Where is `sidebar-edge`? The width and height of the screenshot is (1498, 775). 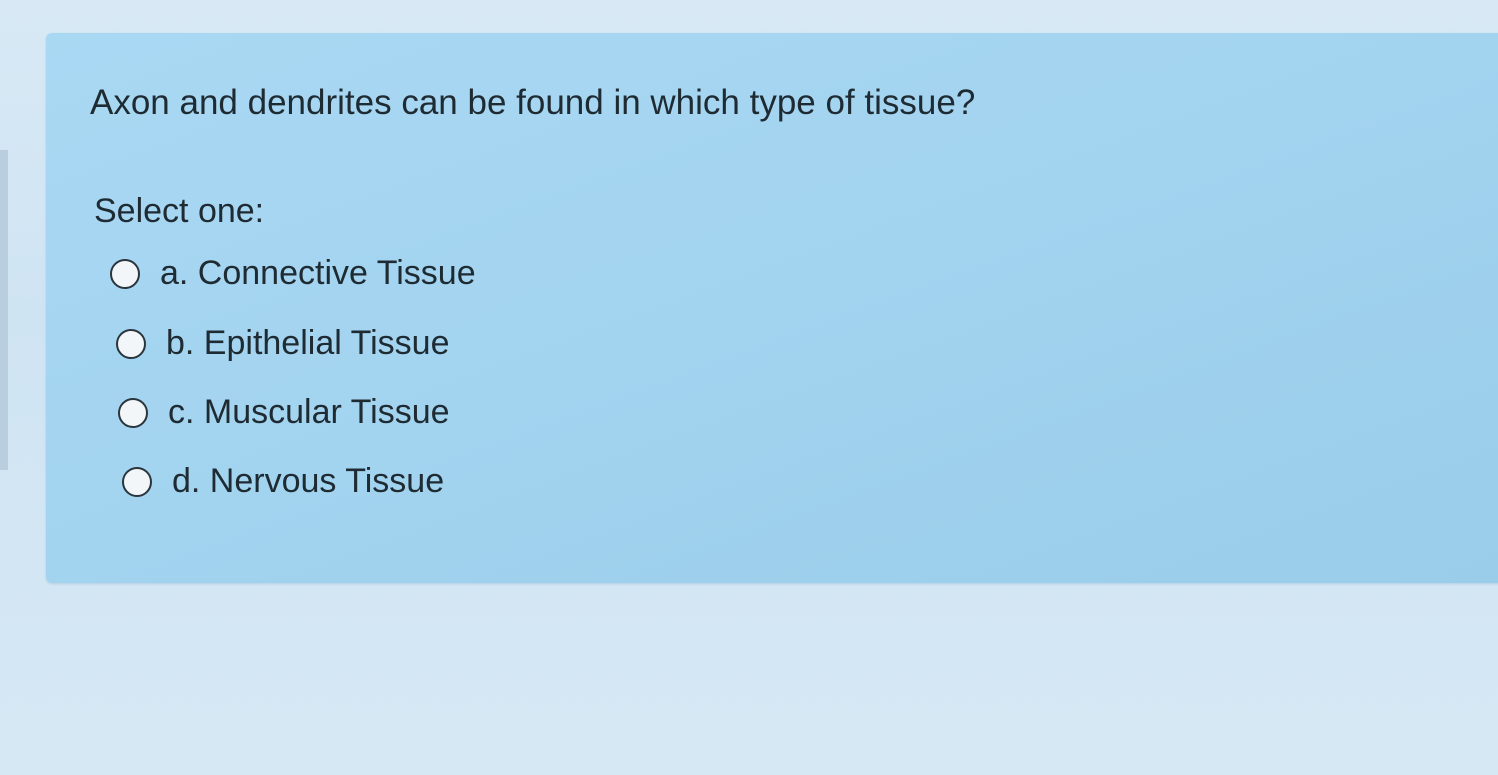
sidebar-edge is located at coordinates (4, 310).